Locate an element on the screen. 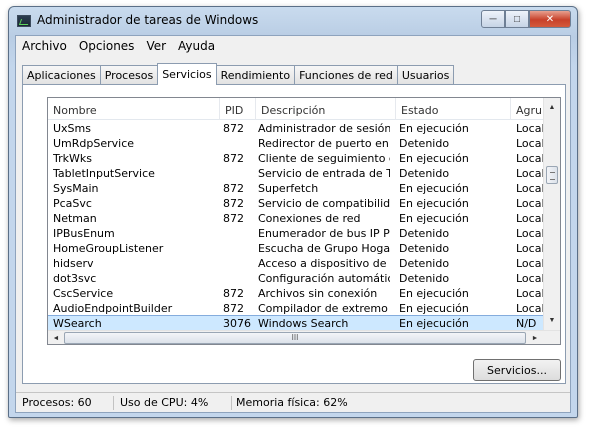 The height and width of the screenshot is (428, 589). service-name-cell: TabletInputService is located at coordinates (104, 173).